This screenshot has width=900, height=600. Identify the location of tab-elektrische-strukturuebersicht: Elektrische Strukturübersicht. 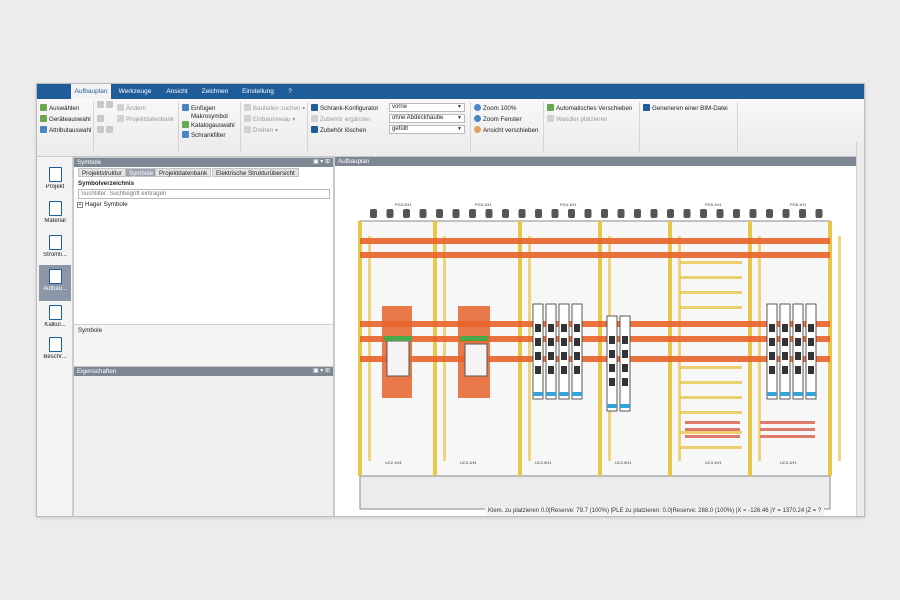
(255, 172).